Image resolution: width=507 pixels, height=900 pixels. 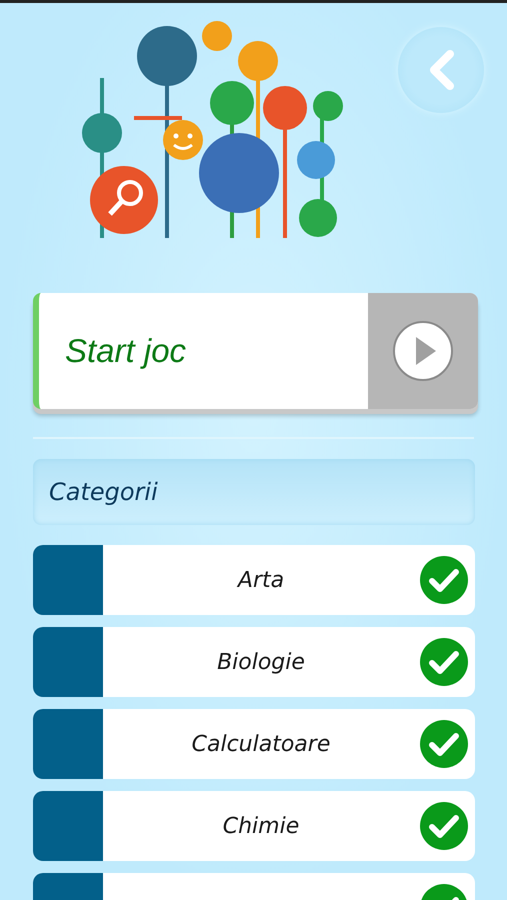 I want to click on category-row: Arta, so click(x=254, y=580).